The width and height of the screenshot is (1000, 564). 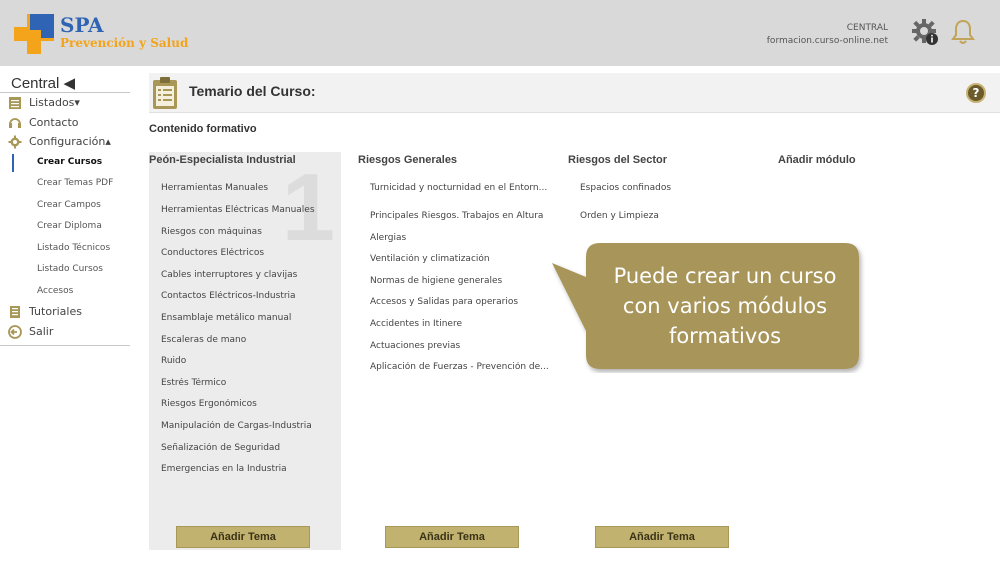 I want to click on module-title: Riesgos Generales, so click(x=407, y=160).